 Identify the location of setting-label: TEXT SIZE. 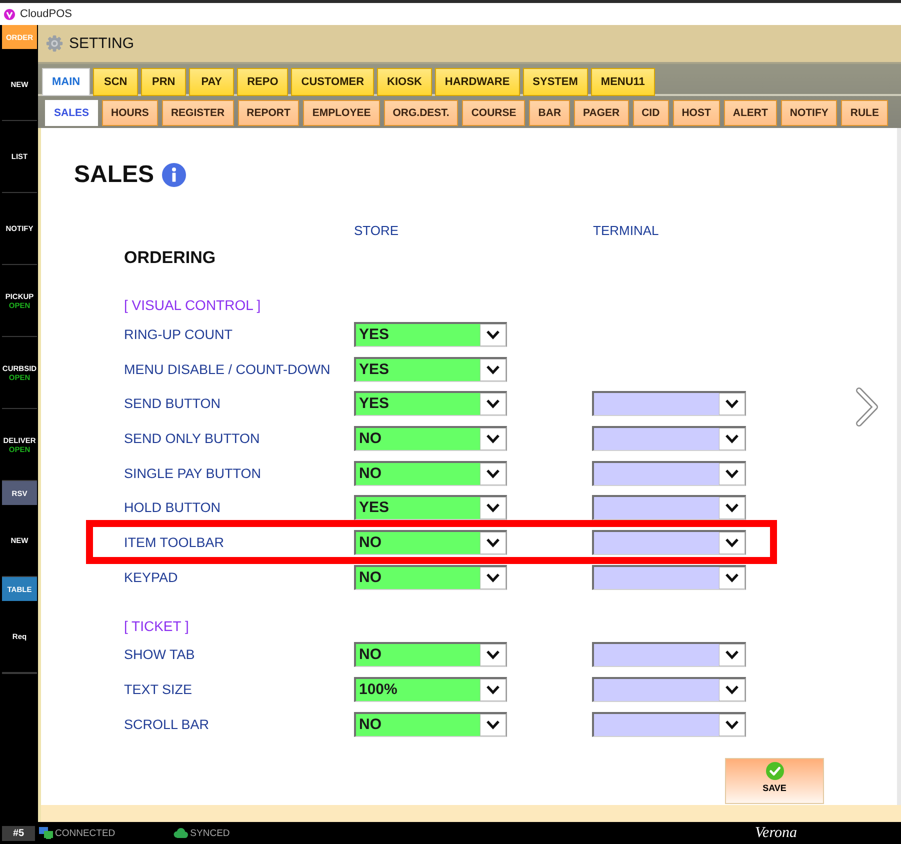
(159, 690).